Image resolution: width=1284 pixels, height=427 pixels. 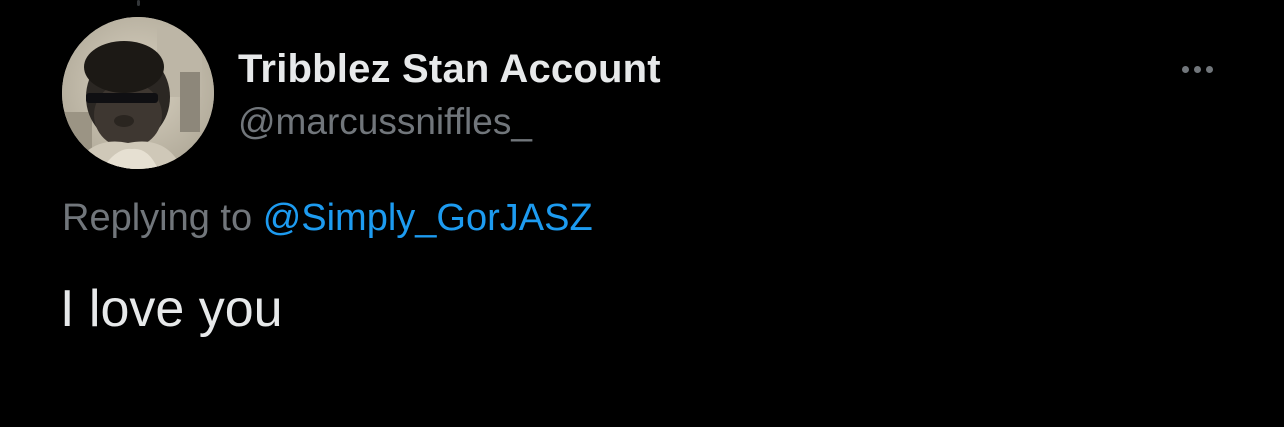 I want to click on reply-context: Replying to @Simply_GorJASZ, so click(x=327, y=218).